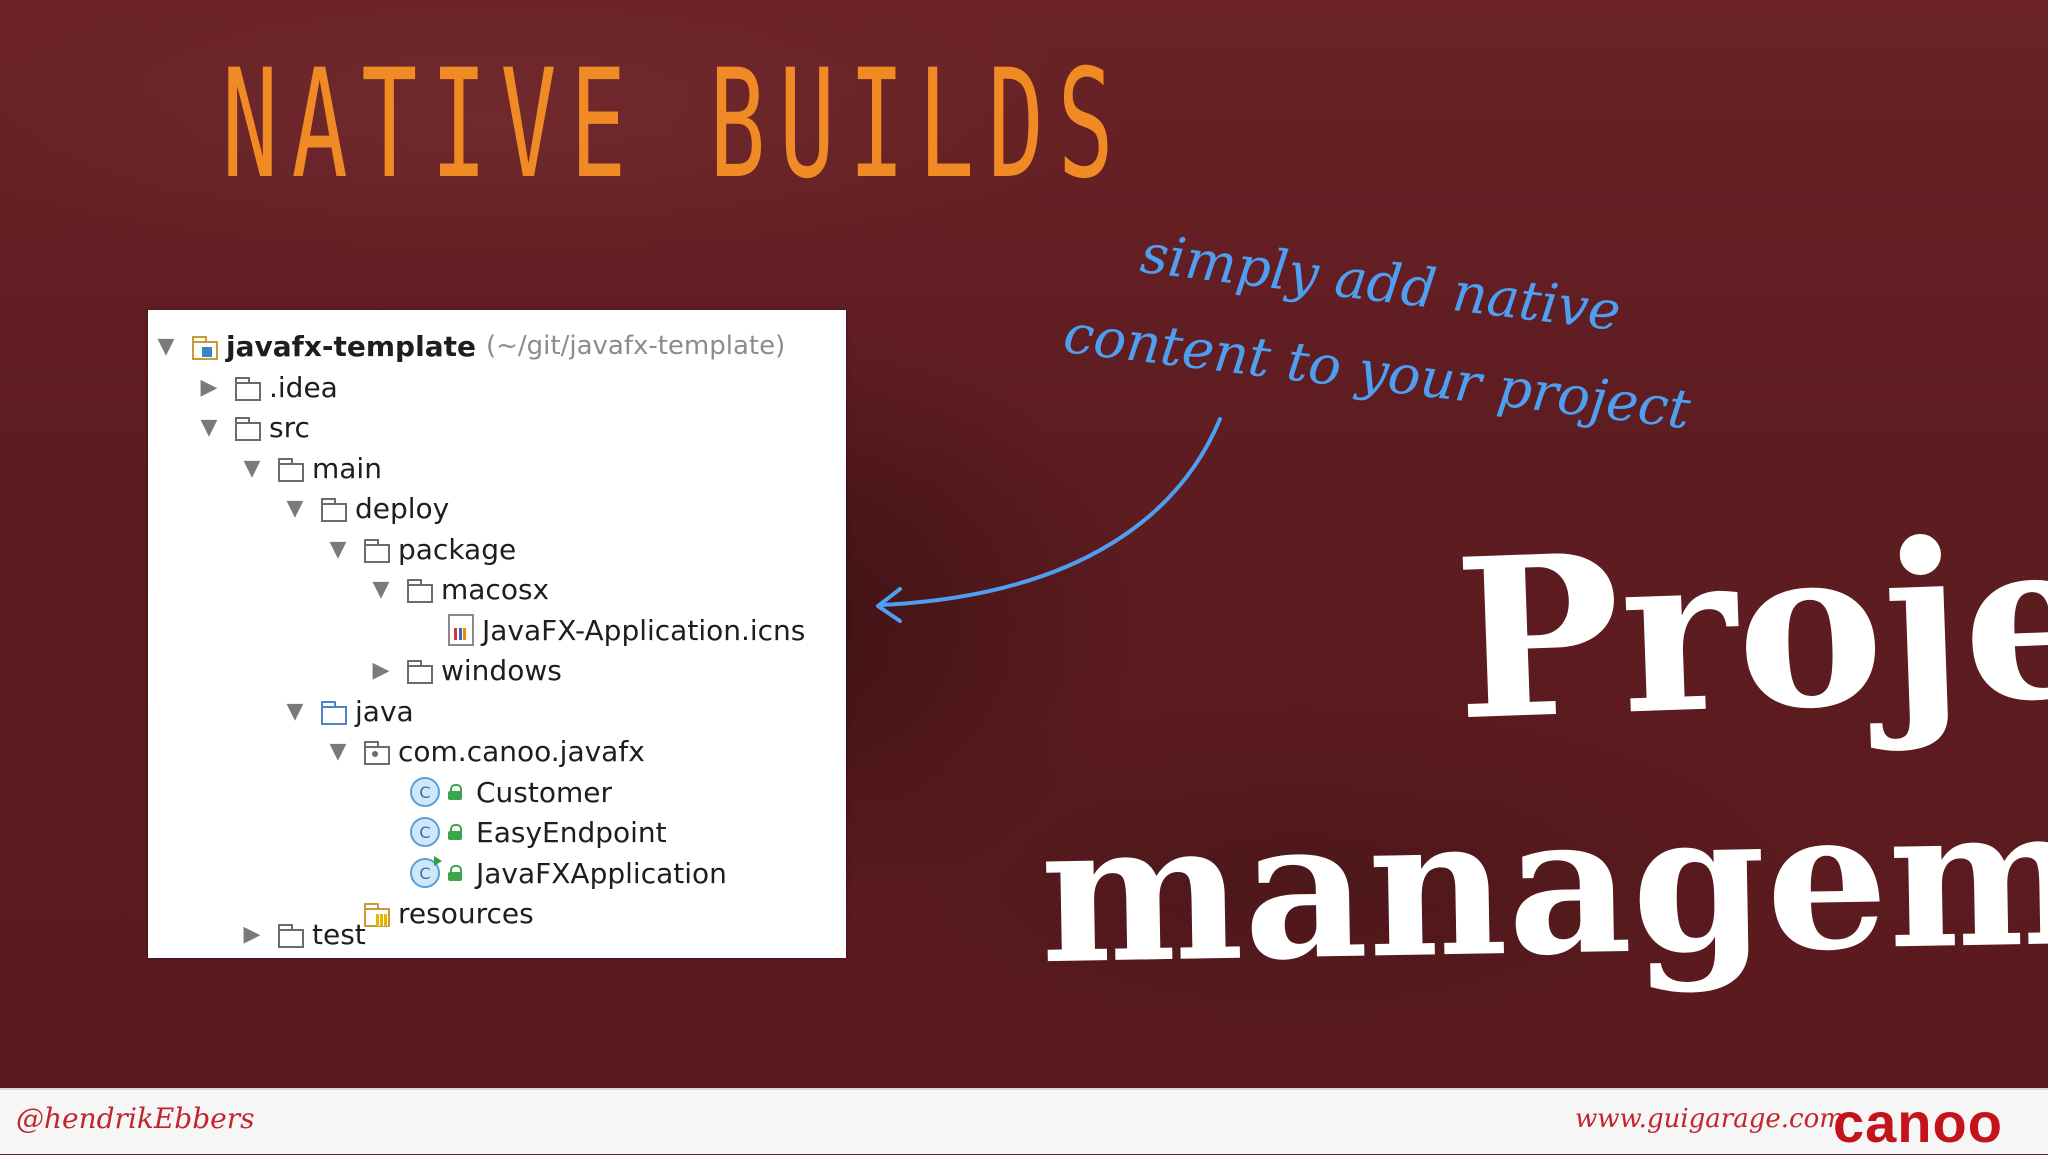 The width and height of the screenshot is (2048, 1155). I want to click on tree-label: package, so click(457, 549).